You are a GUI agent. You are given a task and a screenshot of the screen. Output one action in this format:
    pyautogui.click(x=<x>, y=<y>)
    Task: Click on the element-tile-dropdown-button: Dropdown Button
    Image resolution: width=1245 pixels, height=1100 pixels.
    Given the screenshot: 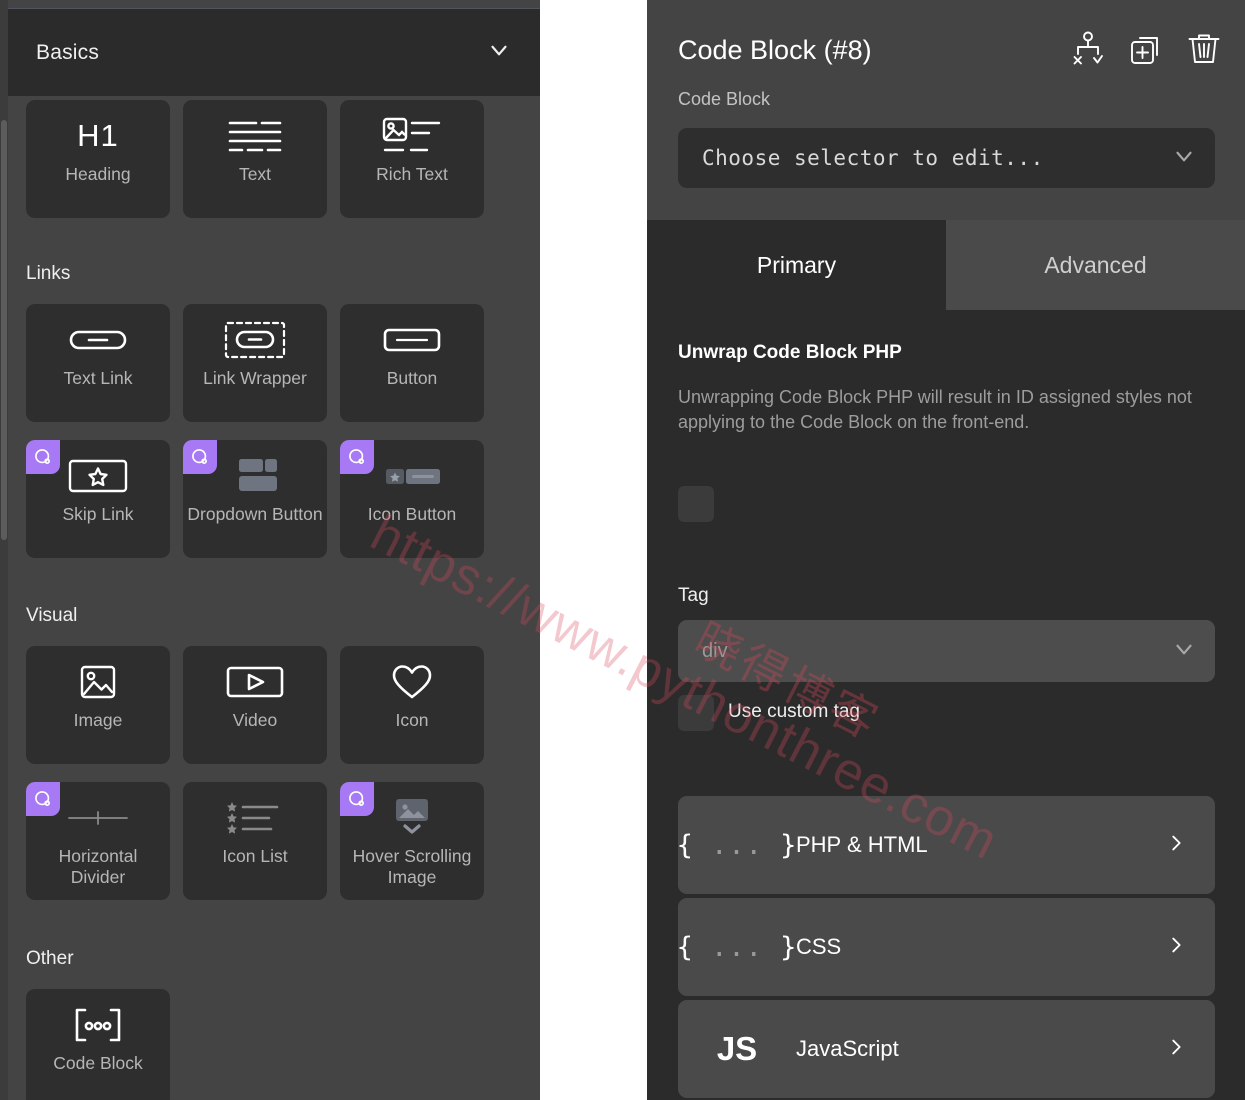 What is the action you would take?
    pyautogui.click(x=255, y=499)
    